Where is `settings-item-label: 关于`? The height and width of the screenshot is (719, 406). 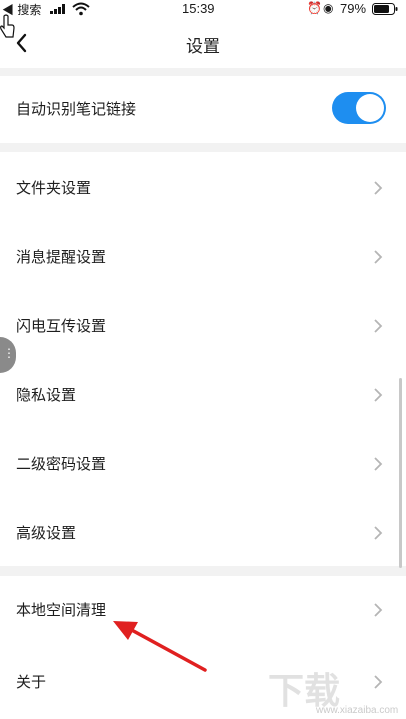
settings-item-label: 关于 is located at coordinates (31, 682).